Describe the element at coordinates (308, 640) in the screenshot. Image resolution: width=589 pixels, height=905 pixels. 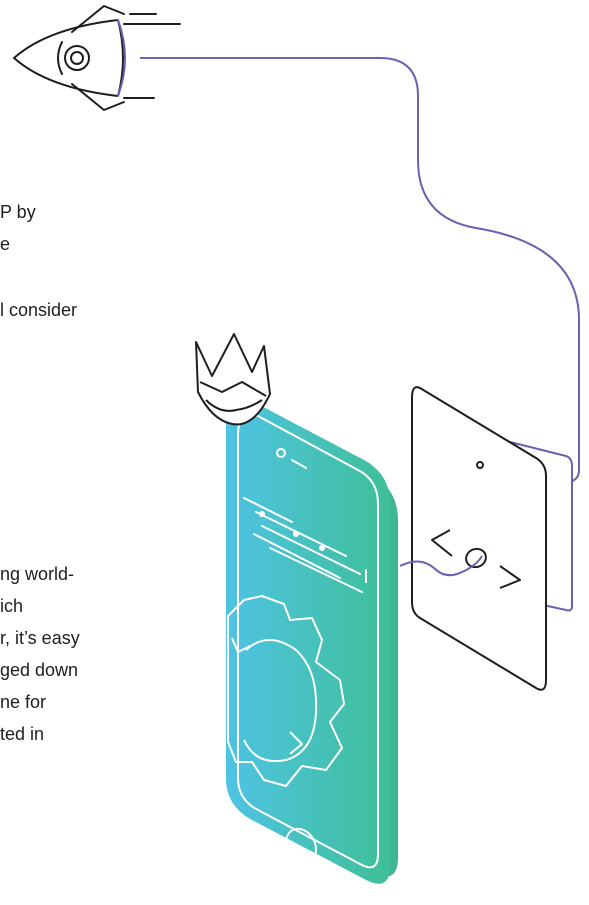
I see `smartphone-icon` at that location.